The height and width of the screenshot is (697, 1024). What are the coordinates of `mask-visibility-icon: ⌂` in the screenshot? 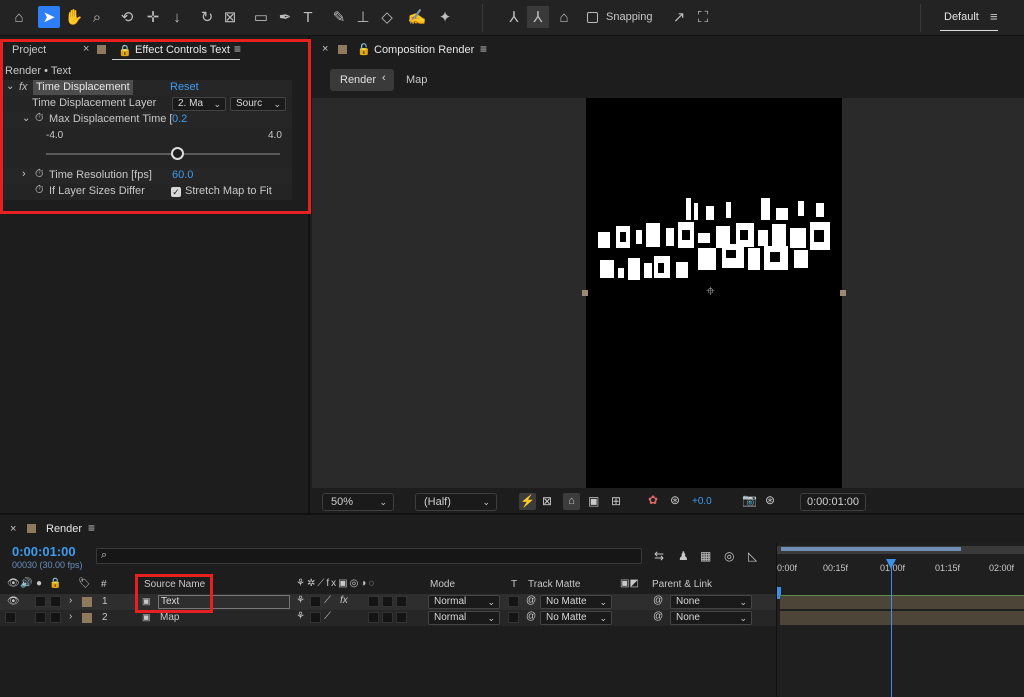 It's located at (571, 501).